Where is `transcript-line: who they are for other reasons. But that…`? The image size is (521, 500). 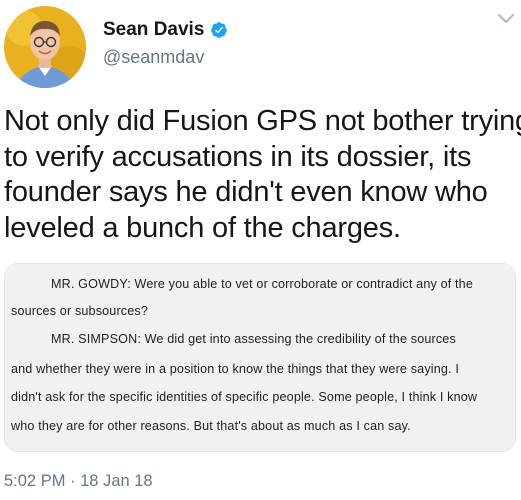
transcript-line: who they are for other reasons. But that… is located at coordinates (211, 426).